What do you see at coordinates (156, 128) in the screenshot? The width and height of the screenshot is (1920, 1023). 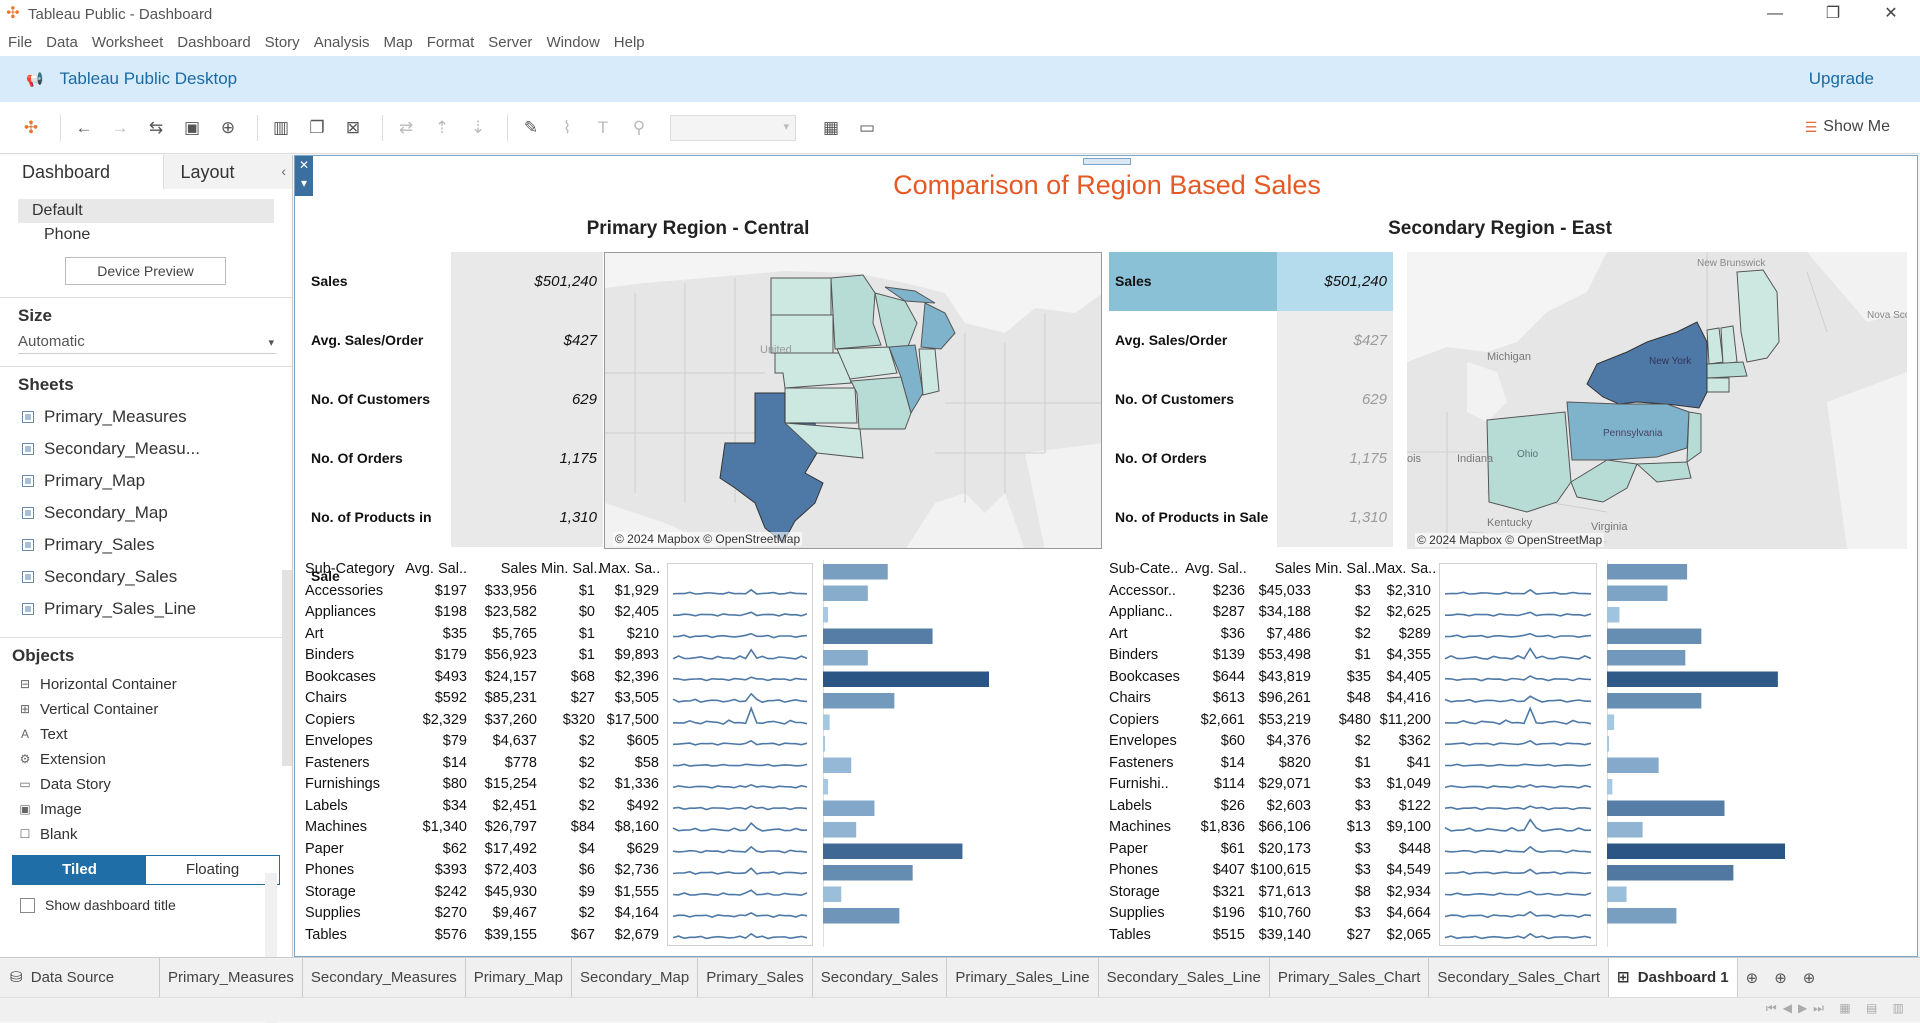 I see `replay-icon: ⇆` at bounding box center [156, 128].